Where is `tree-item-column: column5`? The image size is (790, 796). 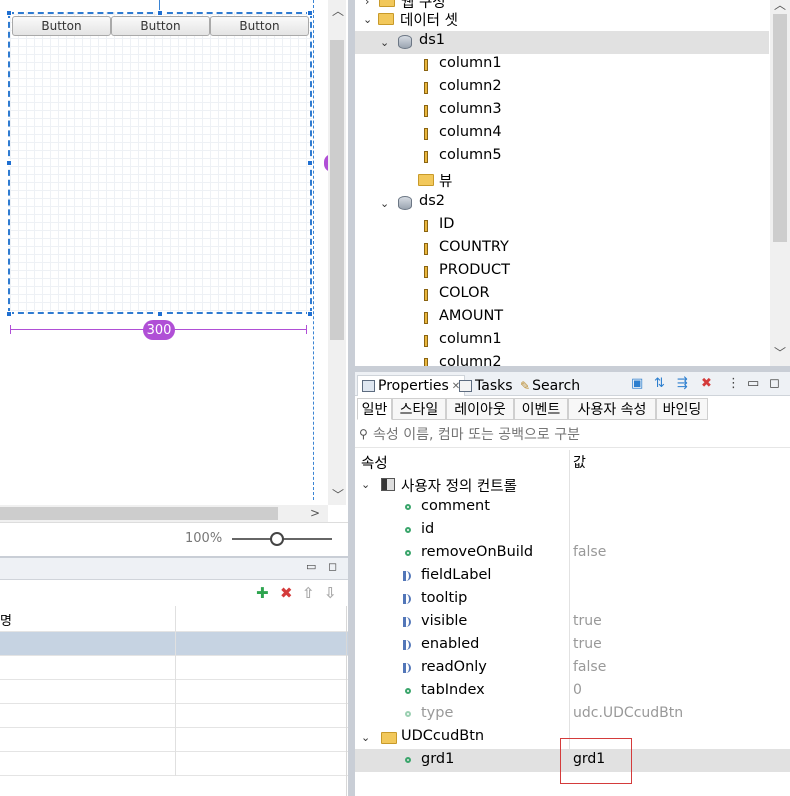
tree-item-column: column5 is located at coordinates (562, 157).